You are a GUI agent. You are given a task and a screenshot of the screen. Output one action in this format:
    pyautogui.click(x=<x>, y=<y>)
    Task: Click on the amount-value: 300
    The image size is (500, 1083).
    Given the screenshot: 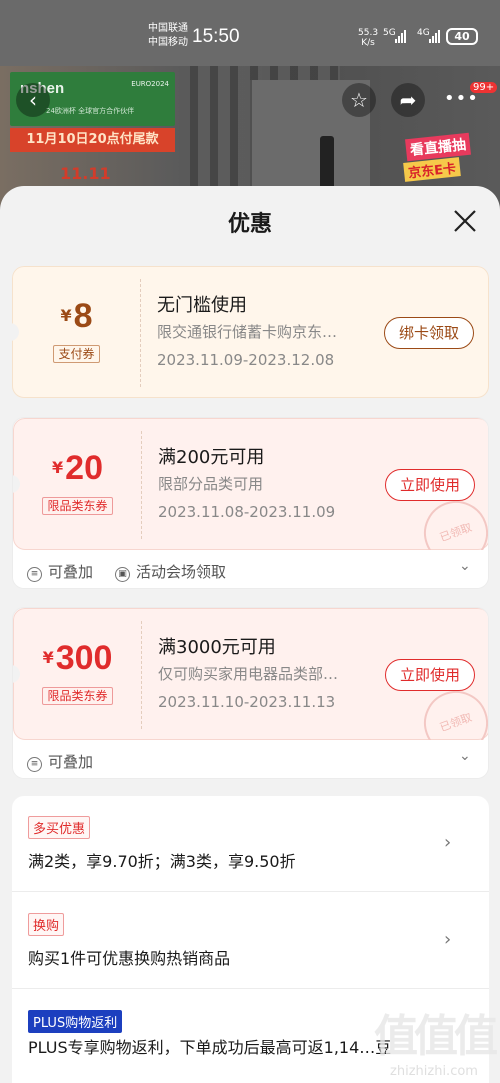 What is the action you would take?
    pyautogui.click(x=84, y=658)
    